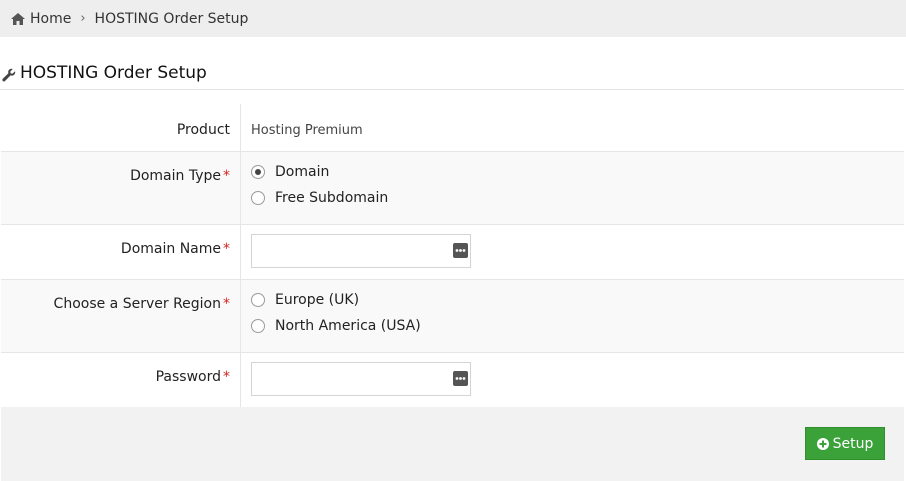 The width and height of the screenshot is (906, 481). I want to click on breadcrumb-home-link: Home, so click(50, 19).